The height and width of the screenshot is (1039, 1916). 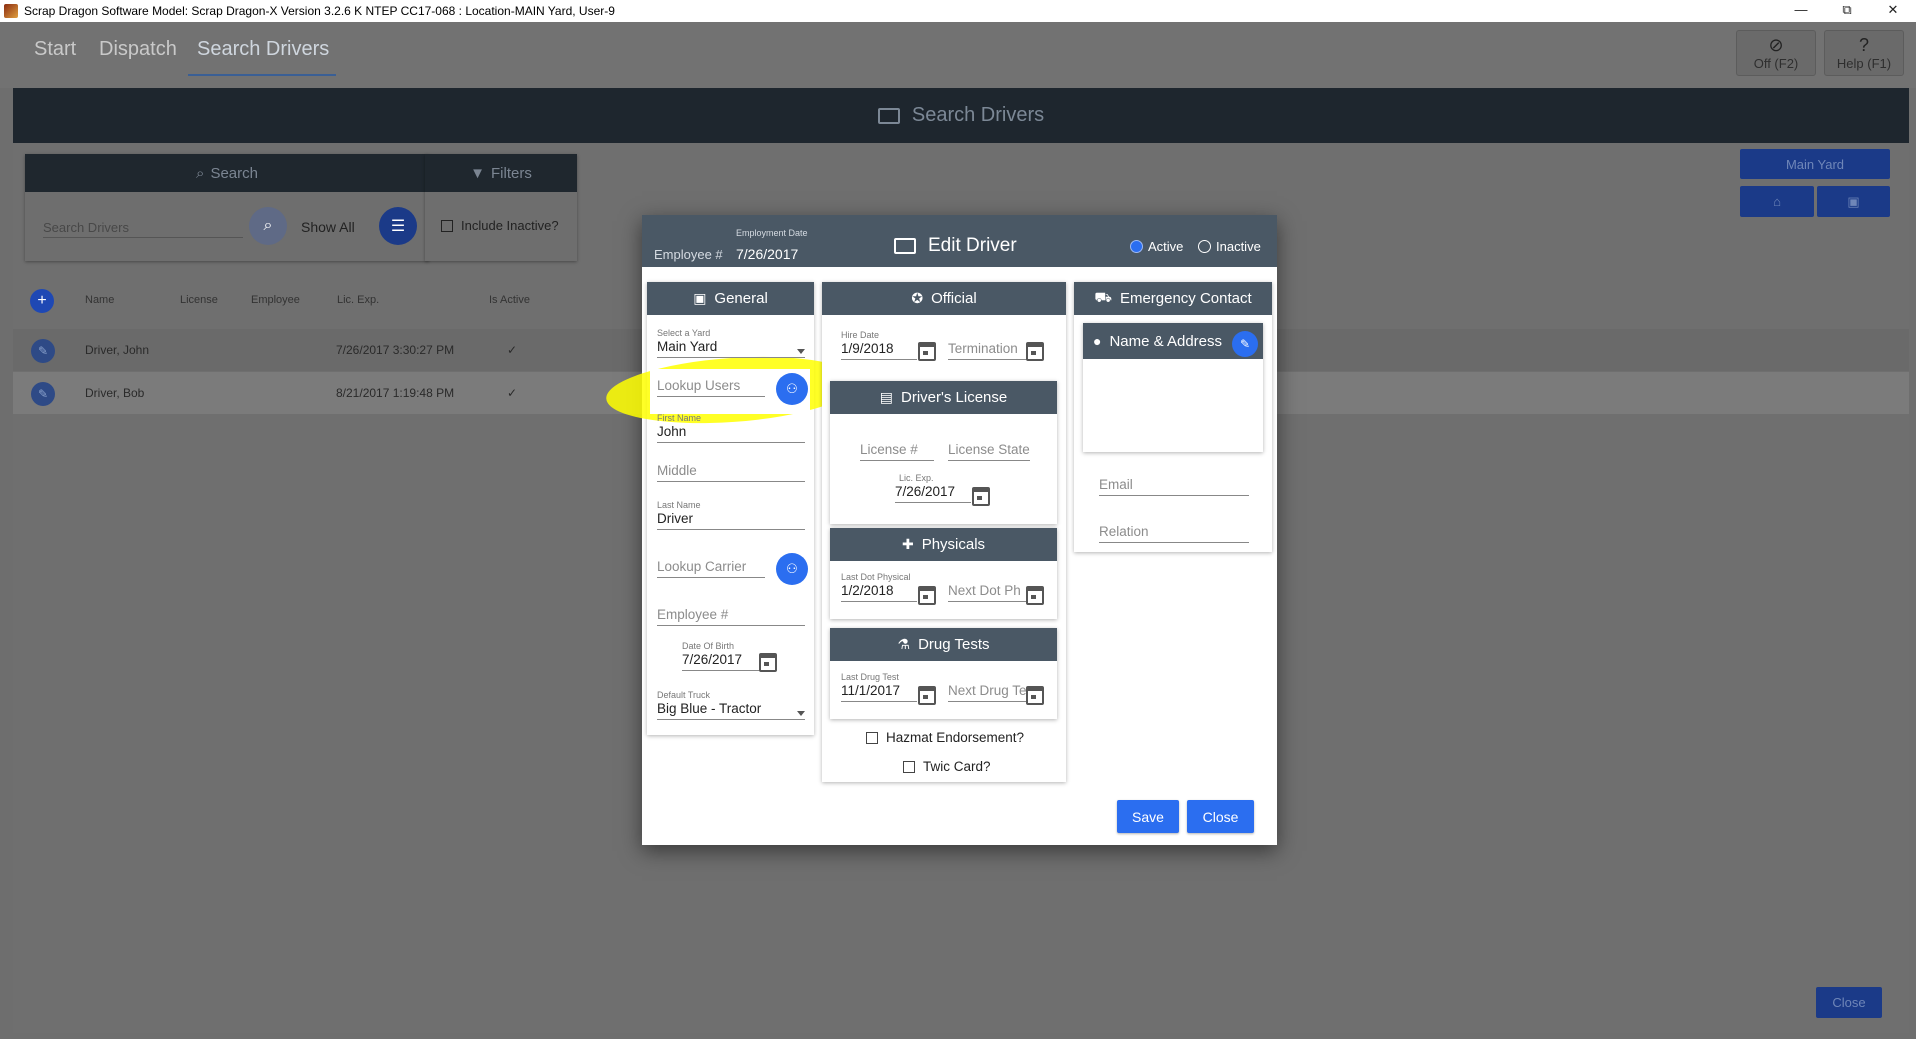 I want to click on include-inactive-box, so click(x=447, y=225).